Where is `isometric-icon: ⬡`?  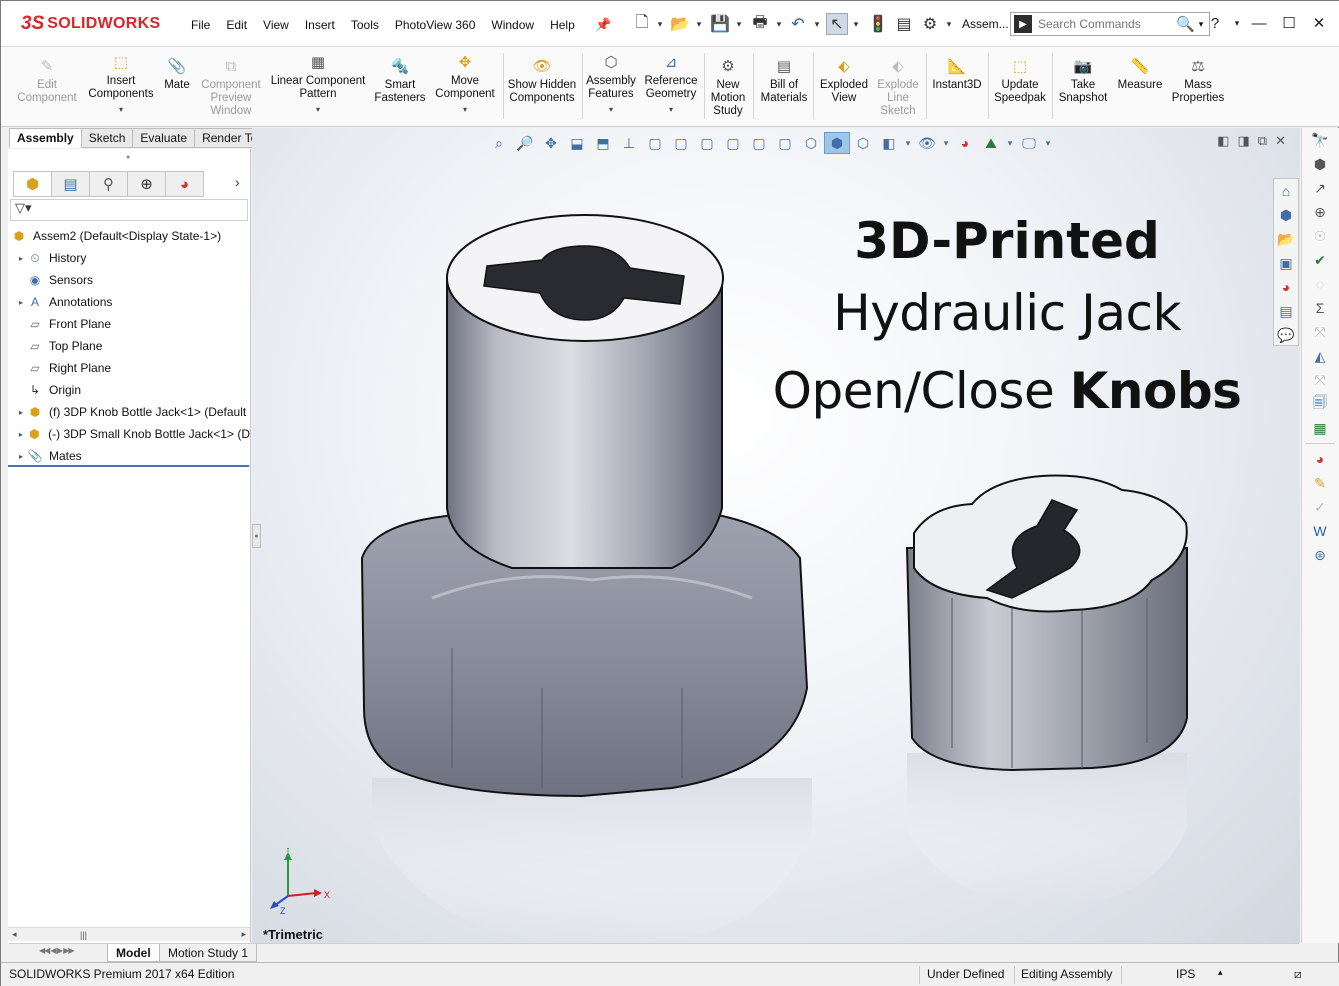
isometric-icon: ⬡ is located at coordinates (811, 143).